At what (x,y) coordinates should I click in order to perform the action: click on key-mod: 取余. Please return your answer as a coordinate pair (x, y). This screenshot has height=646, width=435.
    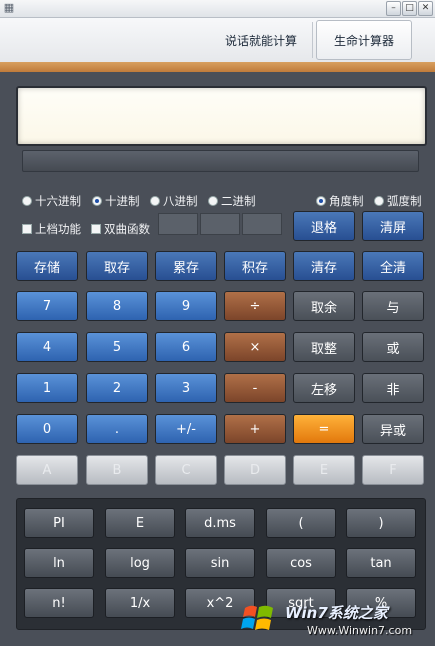
    Looking at the image, I should click on (324, 306).